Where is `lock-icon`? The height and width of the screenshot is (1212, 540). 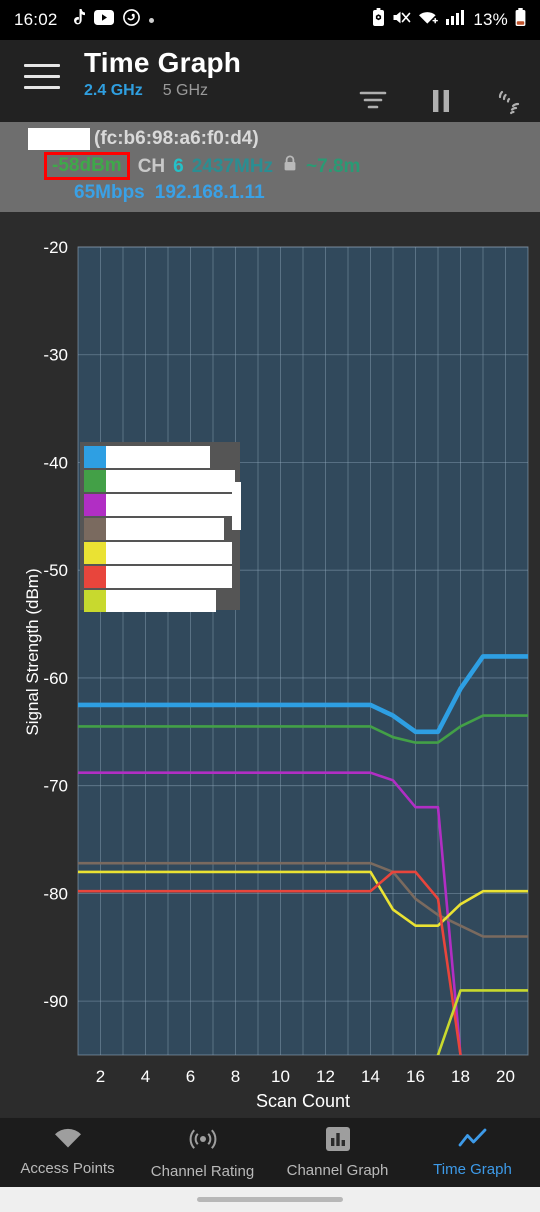
lock-icon is located at coordinates (290, 166).